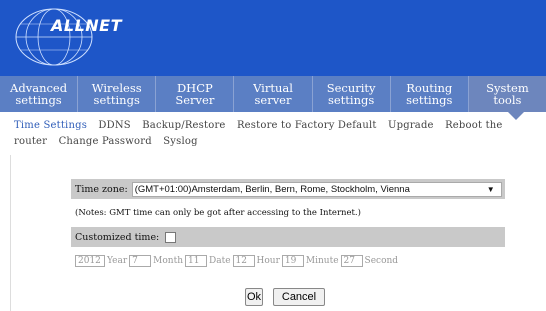 Image resolution: width=546 pixels, height=311 pixels. I want to click on nav-system-tools: System tools, so click(507, 94).